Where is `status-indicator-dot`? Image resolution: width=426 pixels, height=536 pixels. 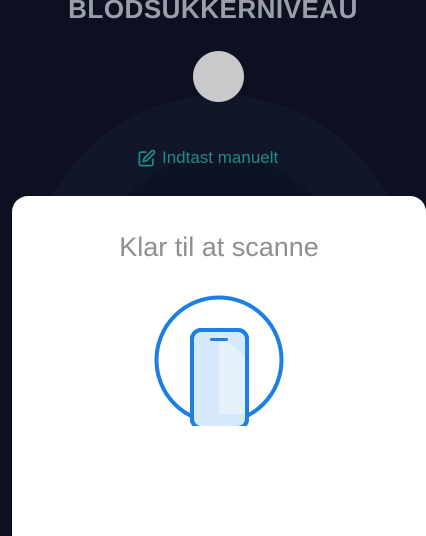 status-indicator-dot is located at coordinates (218, 76).